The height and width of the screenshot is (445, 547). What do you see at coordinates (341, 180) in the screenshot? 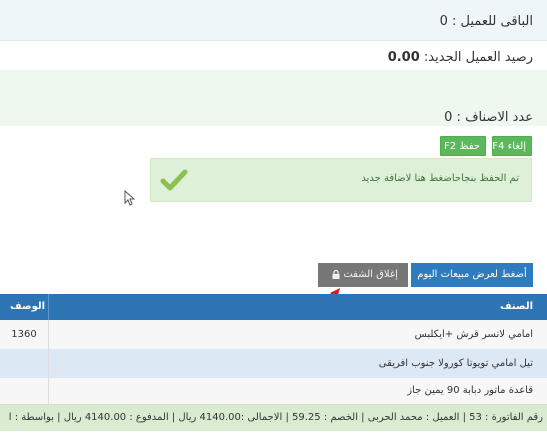
I see `success-alert: تم الحفظ بنجاحاضغط هنا لاضافة جديد` at bounding box center [341, 180].